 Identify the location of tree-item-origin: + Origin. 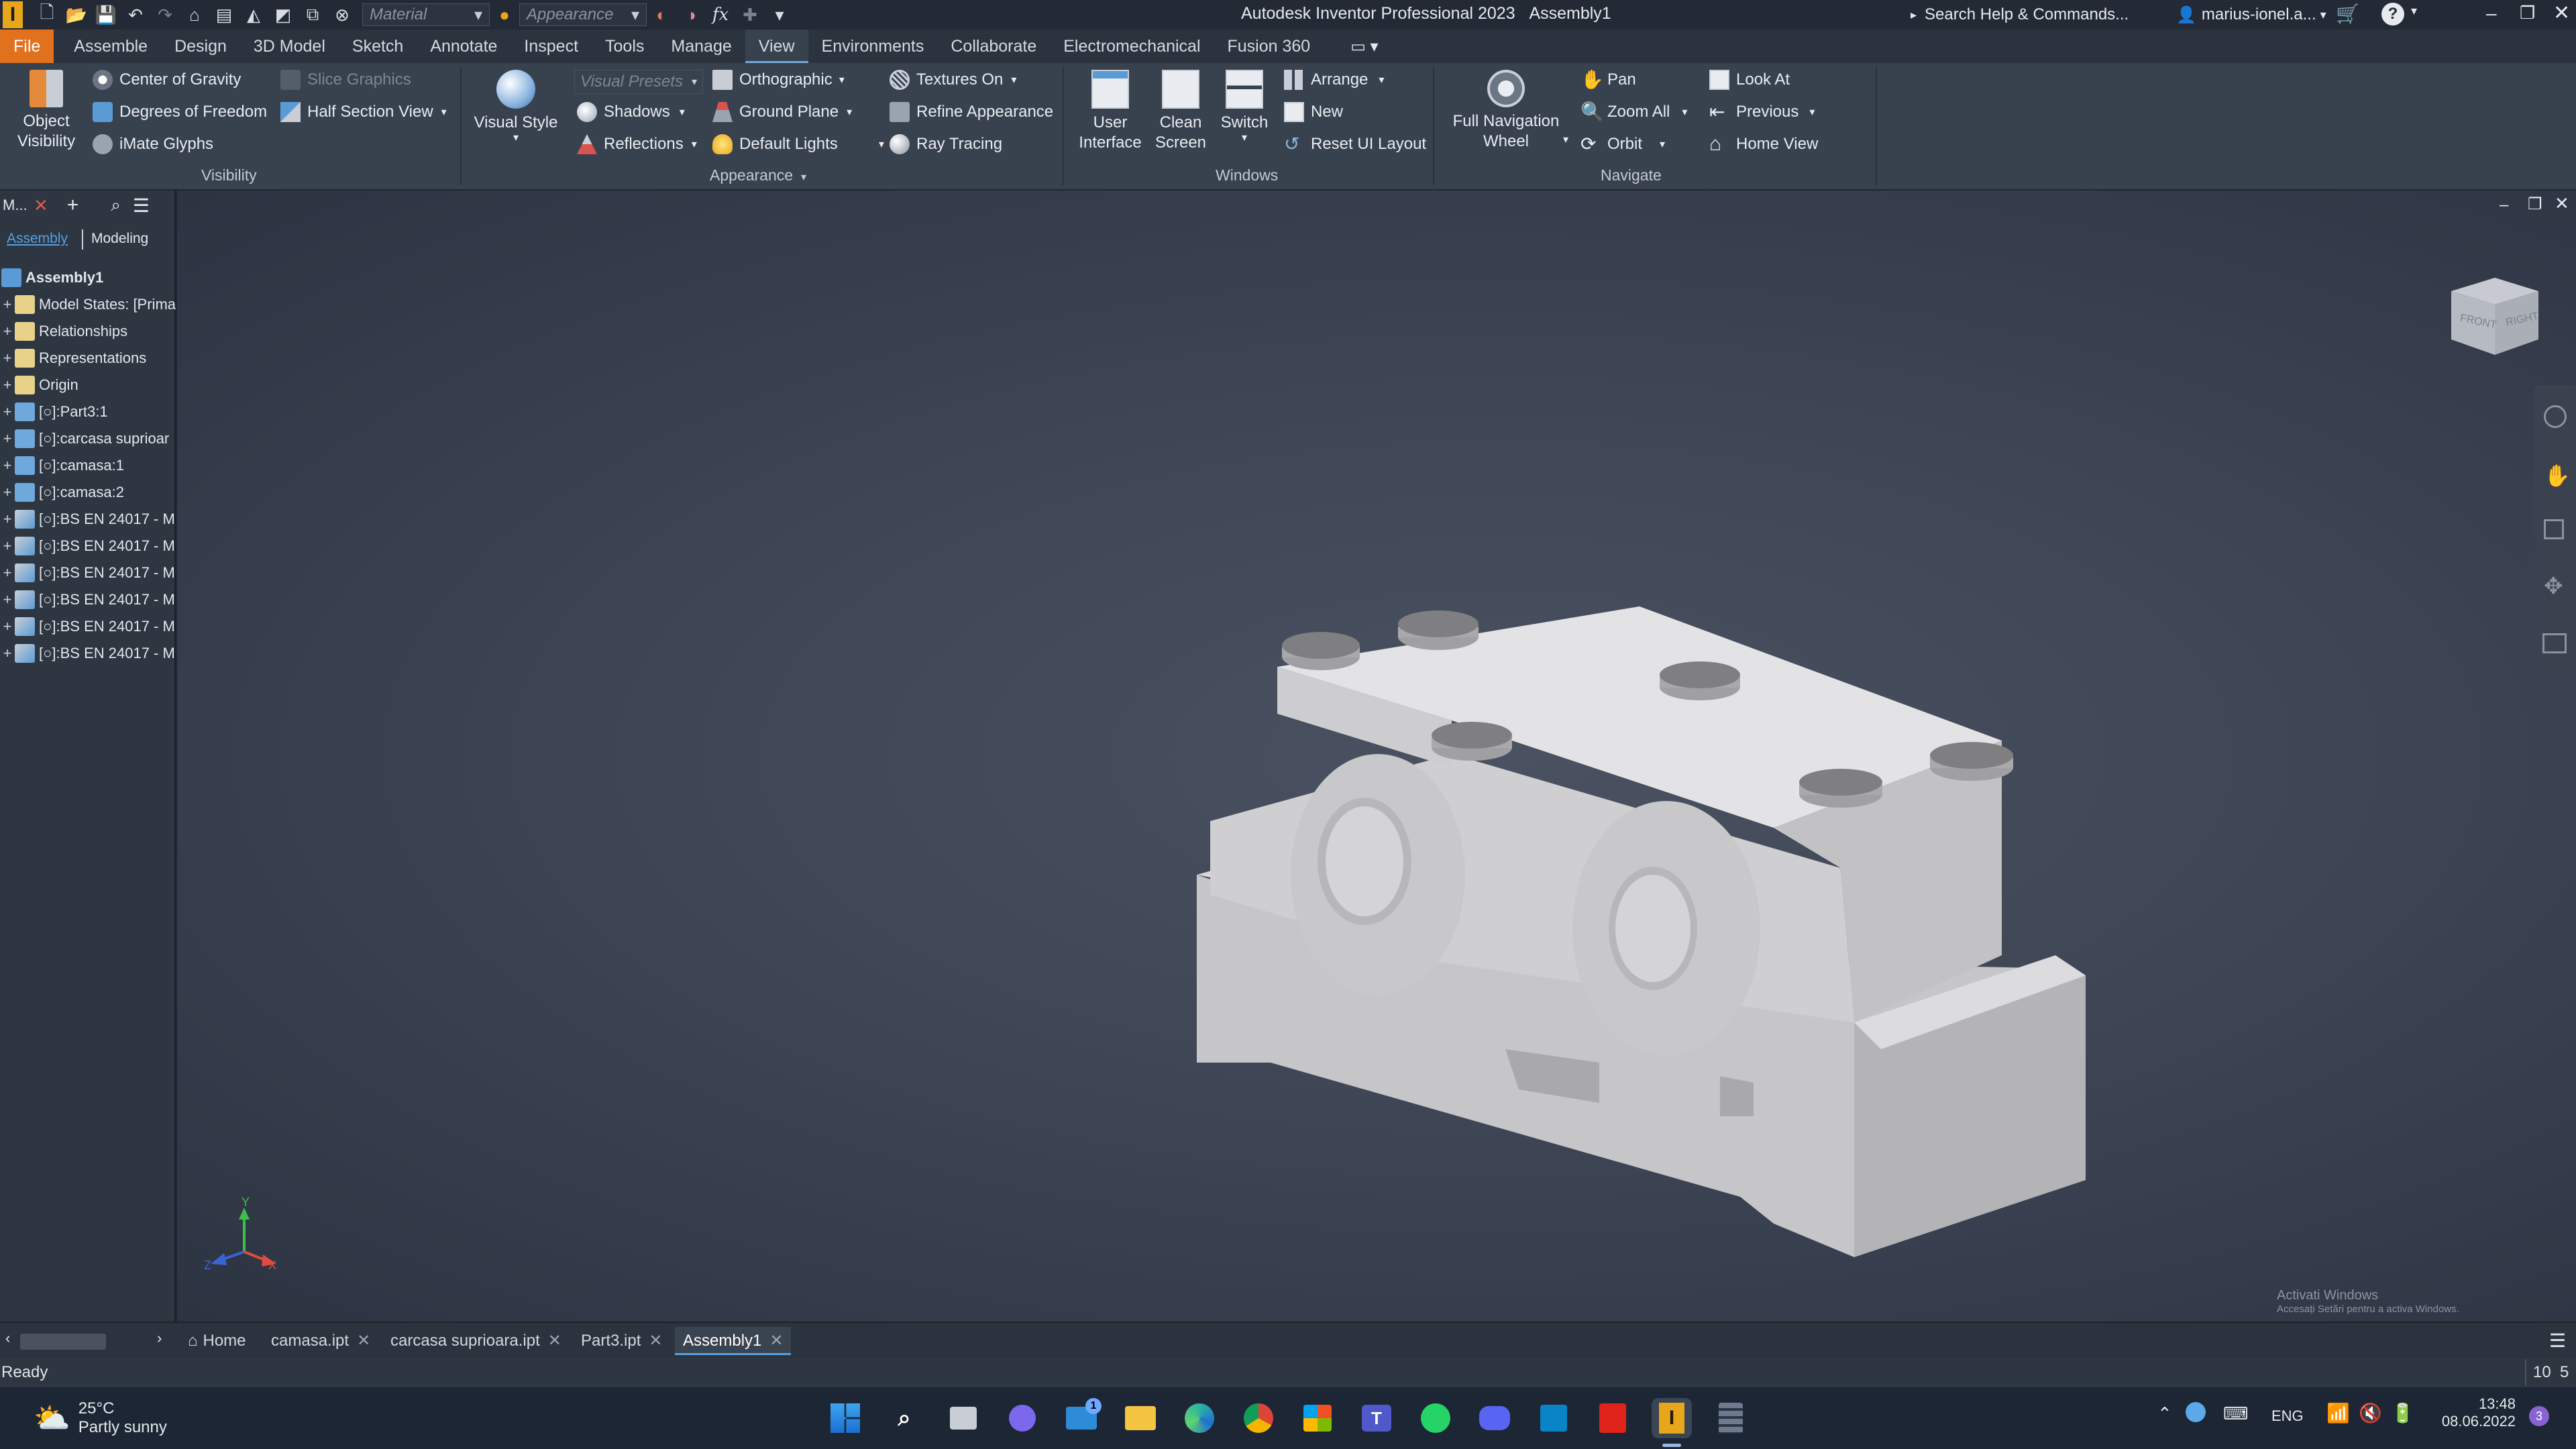
(88, 385).